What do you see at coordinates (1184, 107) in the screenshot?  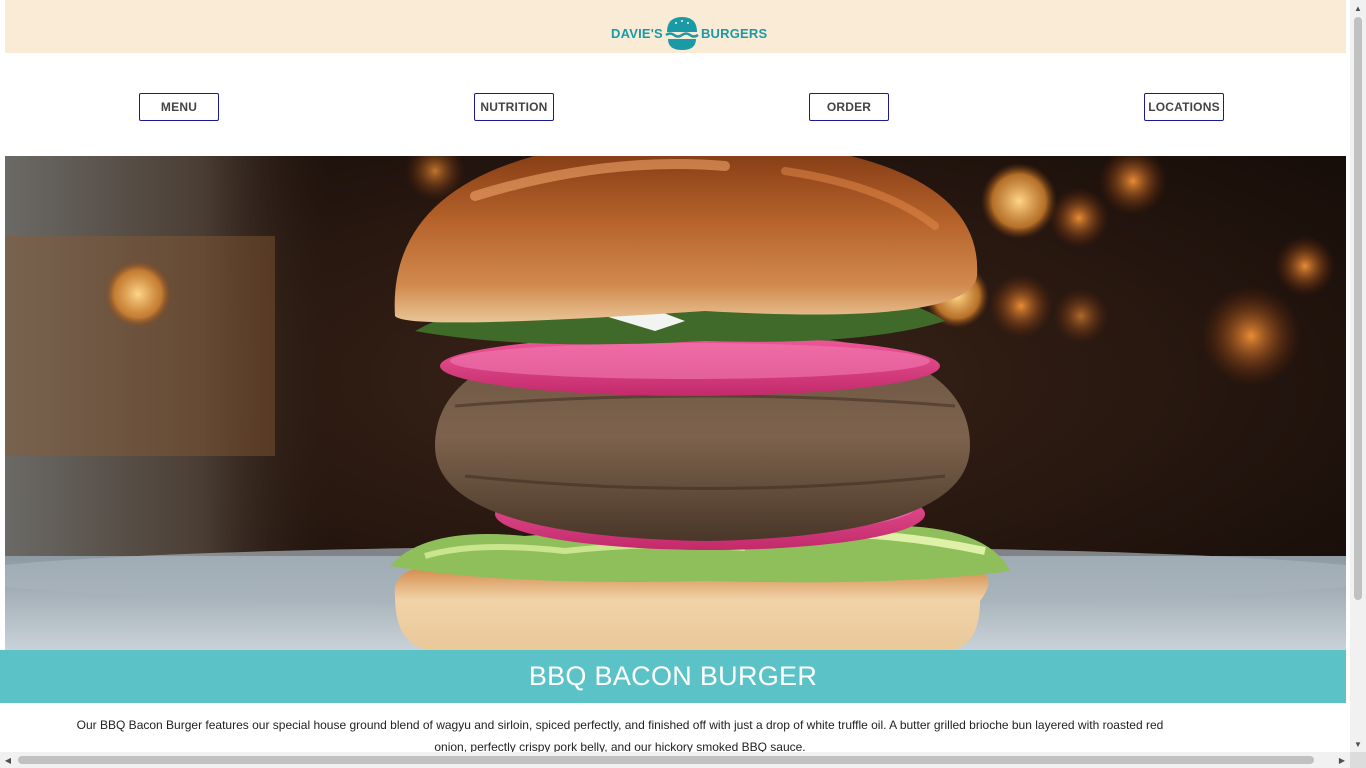 I see `nav-locations-button: LOCATIONS` at bounding box center [1184, 107].